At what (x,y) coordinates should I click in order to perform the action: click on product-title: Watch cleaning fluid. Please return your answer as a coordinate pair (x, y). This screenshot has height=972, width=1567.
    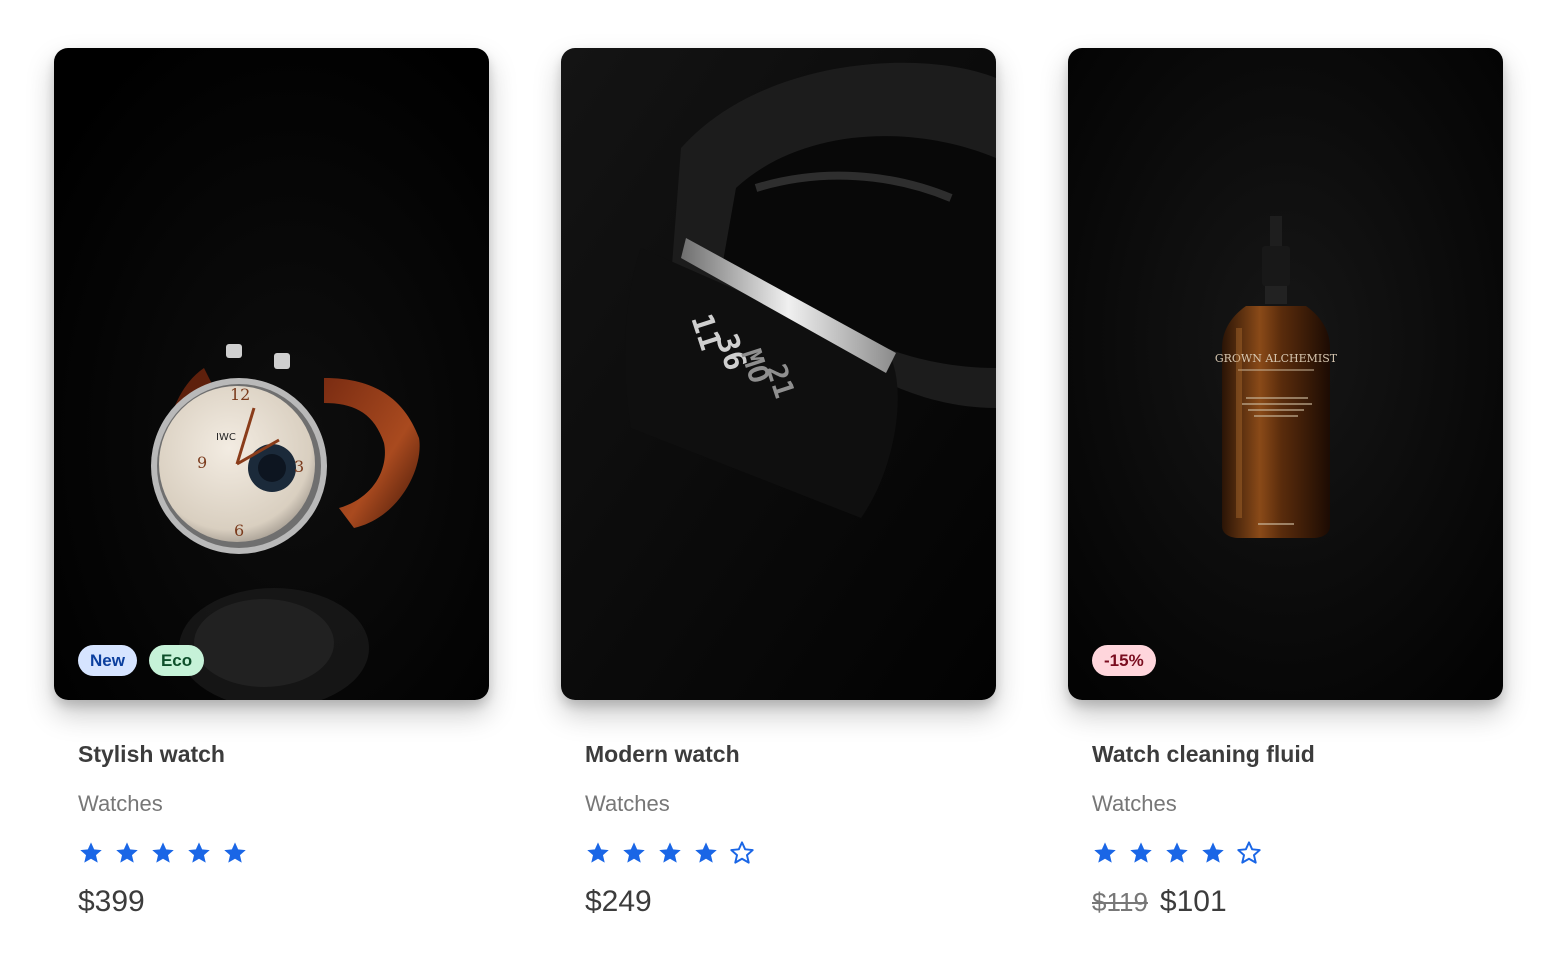
    Looking at the image, I should click on (1297, 754).